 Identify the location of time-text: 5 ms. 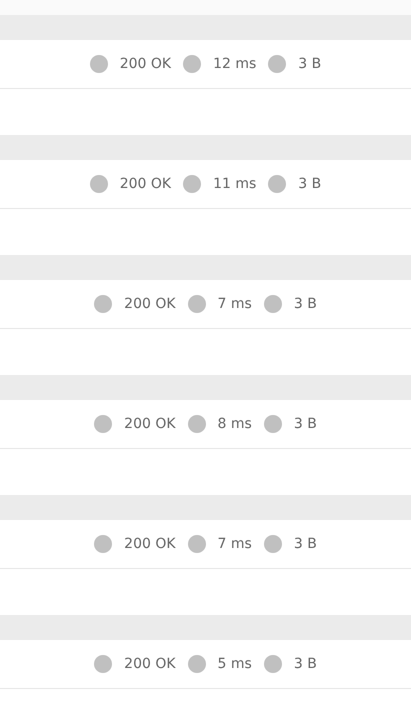
(235, 664).